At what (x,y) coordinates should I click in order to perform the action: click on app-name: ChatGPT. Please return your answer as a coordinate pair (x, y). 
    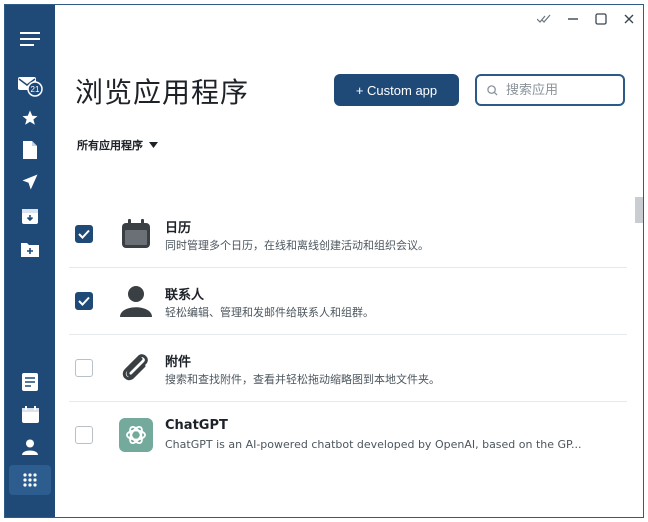
    Looking at the image, I should click on (196, 425).